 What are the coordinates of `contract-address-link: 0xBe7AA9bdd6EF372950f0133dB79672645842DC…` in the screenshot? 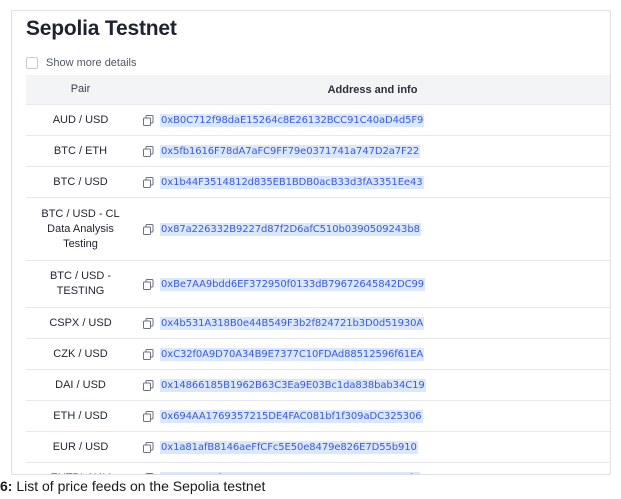 It's located at (292, 284).